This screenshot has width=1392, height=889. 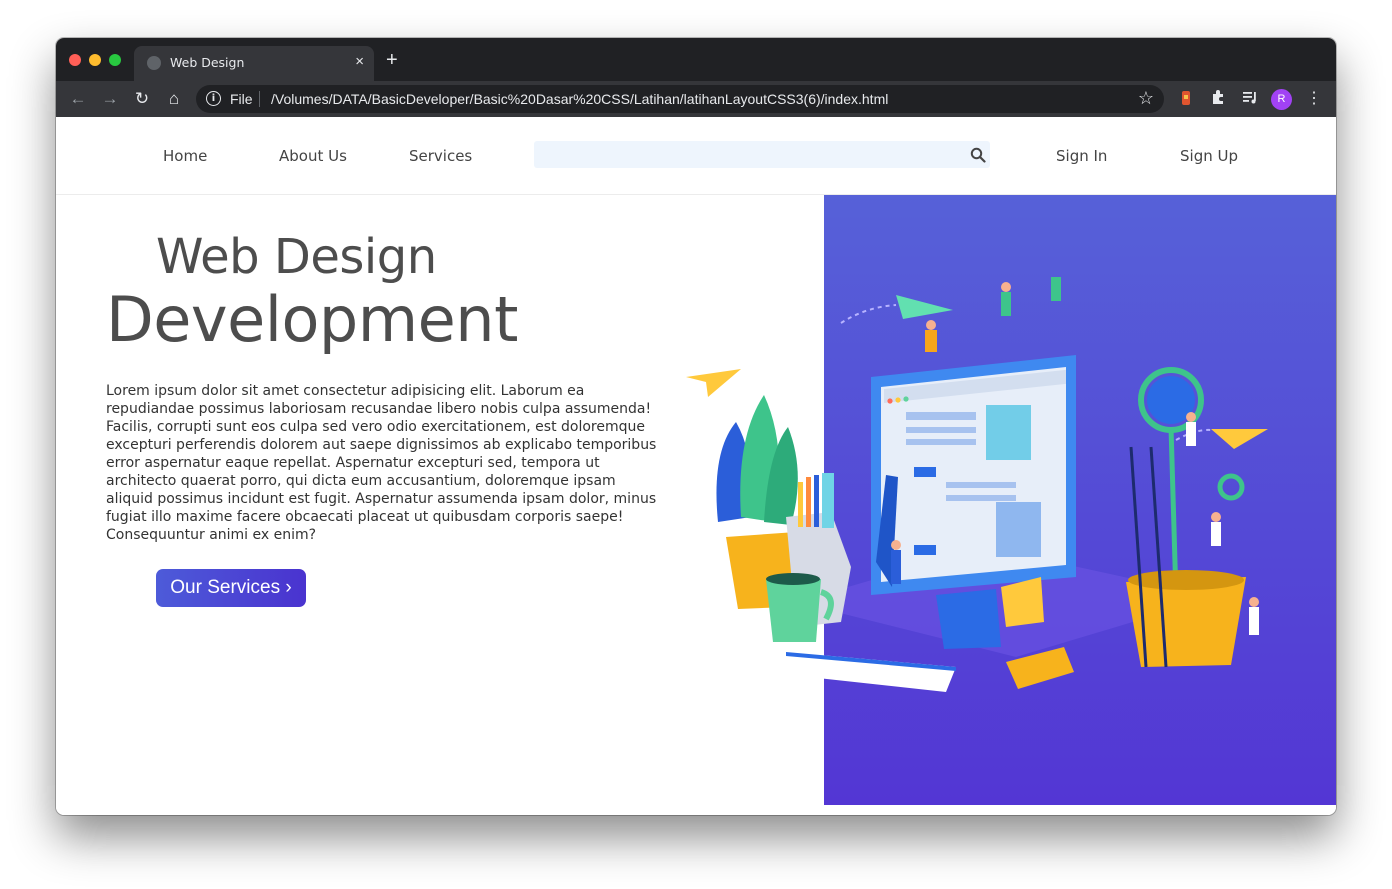 What do you see at coordinates (392, 60) in the screenshot?
I see `new-tab-button: +` at bounding box center [392, 60].